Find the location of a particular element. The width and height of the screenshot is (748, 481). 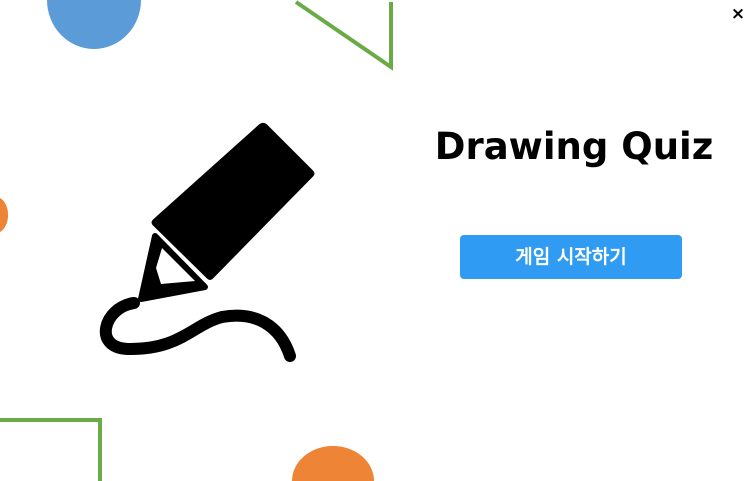

decor-orange-half-circle-left is located at coordinates (4, 215).